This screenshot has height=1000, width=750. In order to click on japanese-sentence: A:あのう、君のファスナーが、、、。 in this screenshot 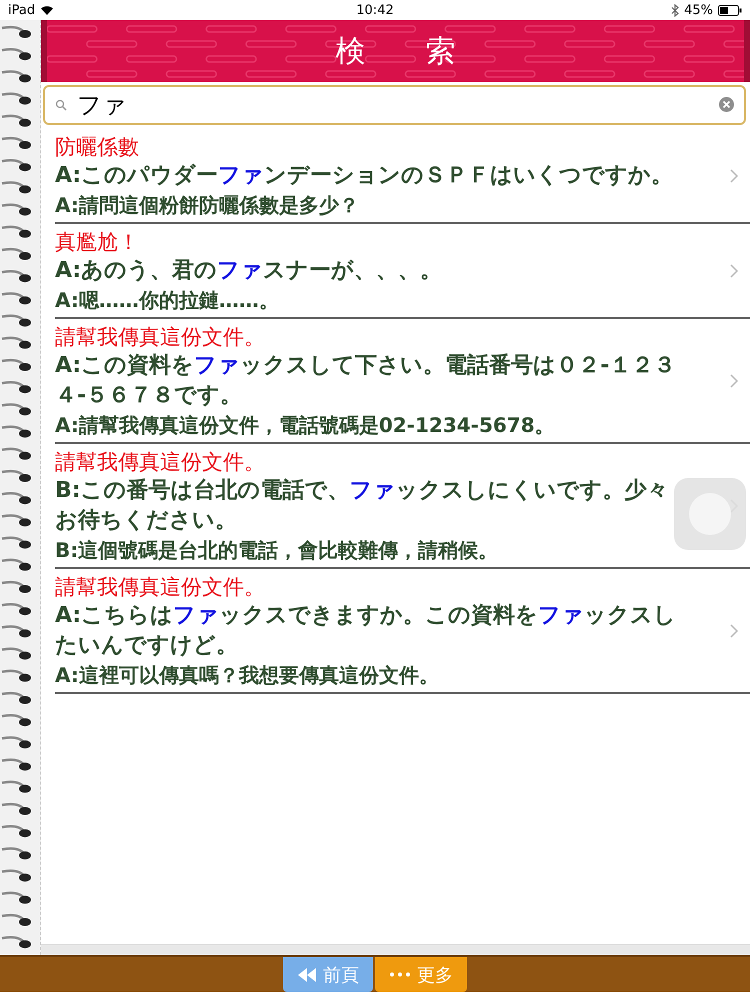, I will do `click(249, 271)`.